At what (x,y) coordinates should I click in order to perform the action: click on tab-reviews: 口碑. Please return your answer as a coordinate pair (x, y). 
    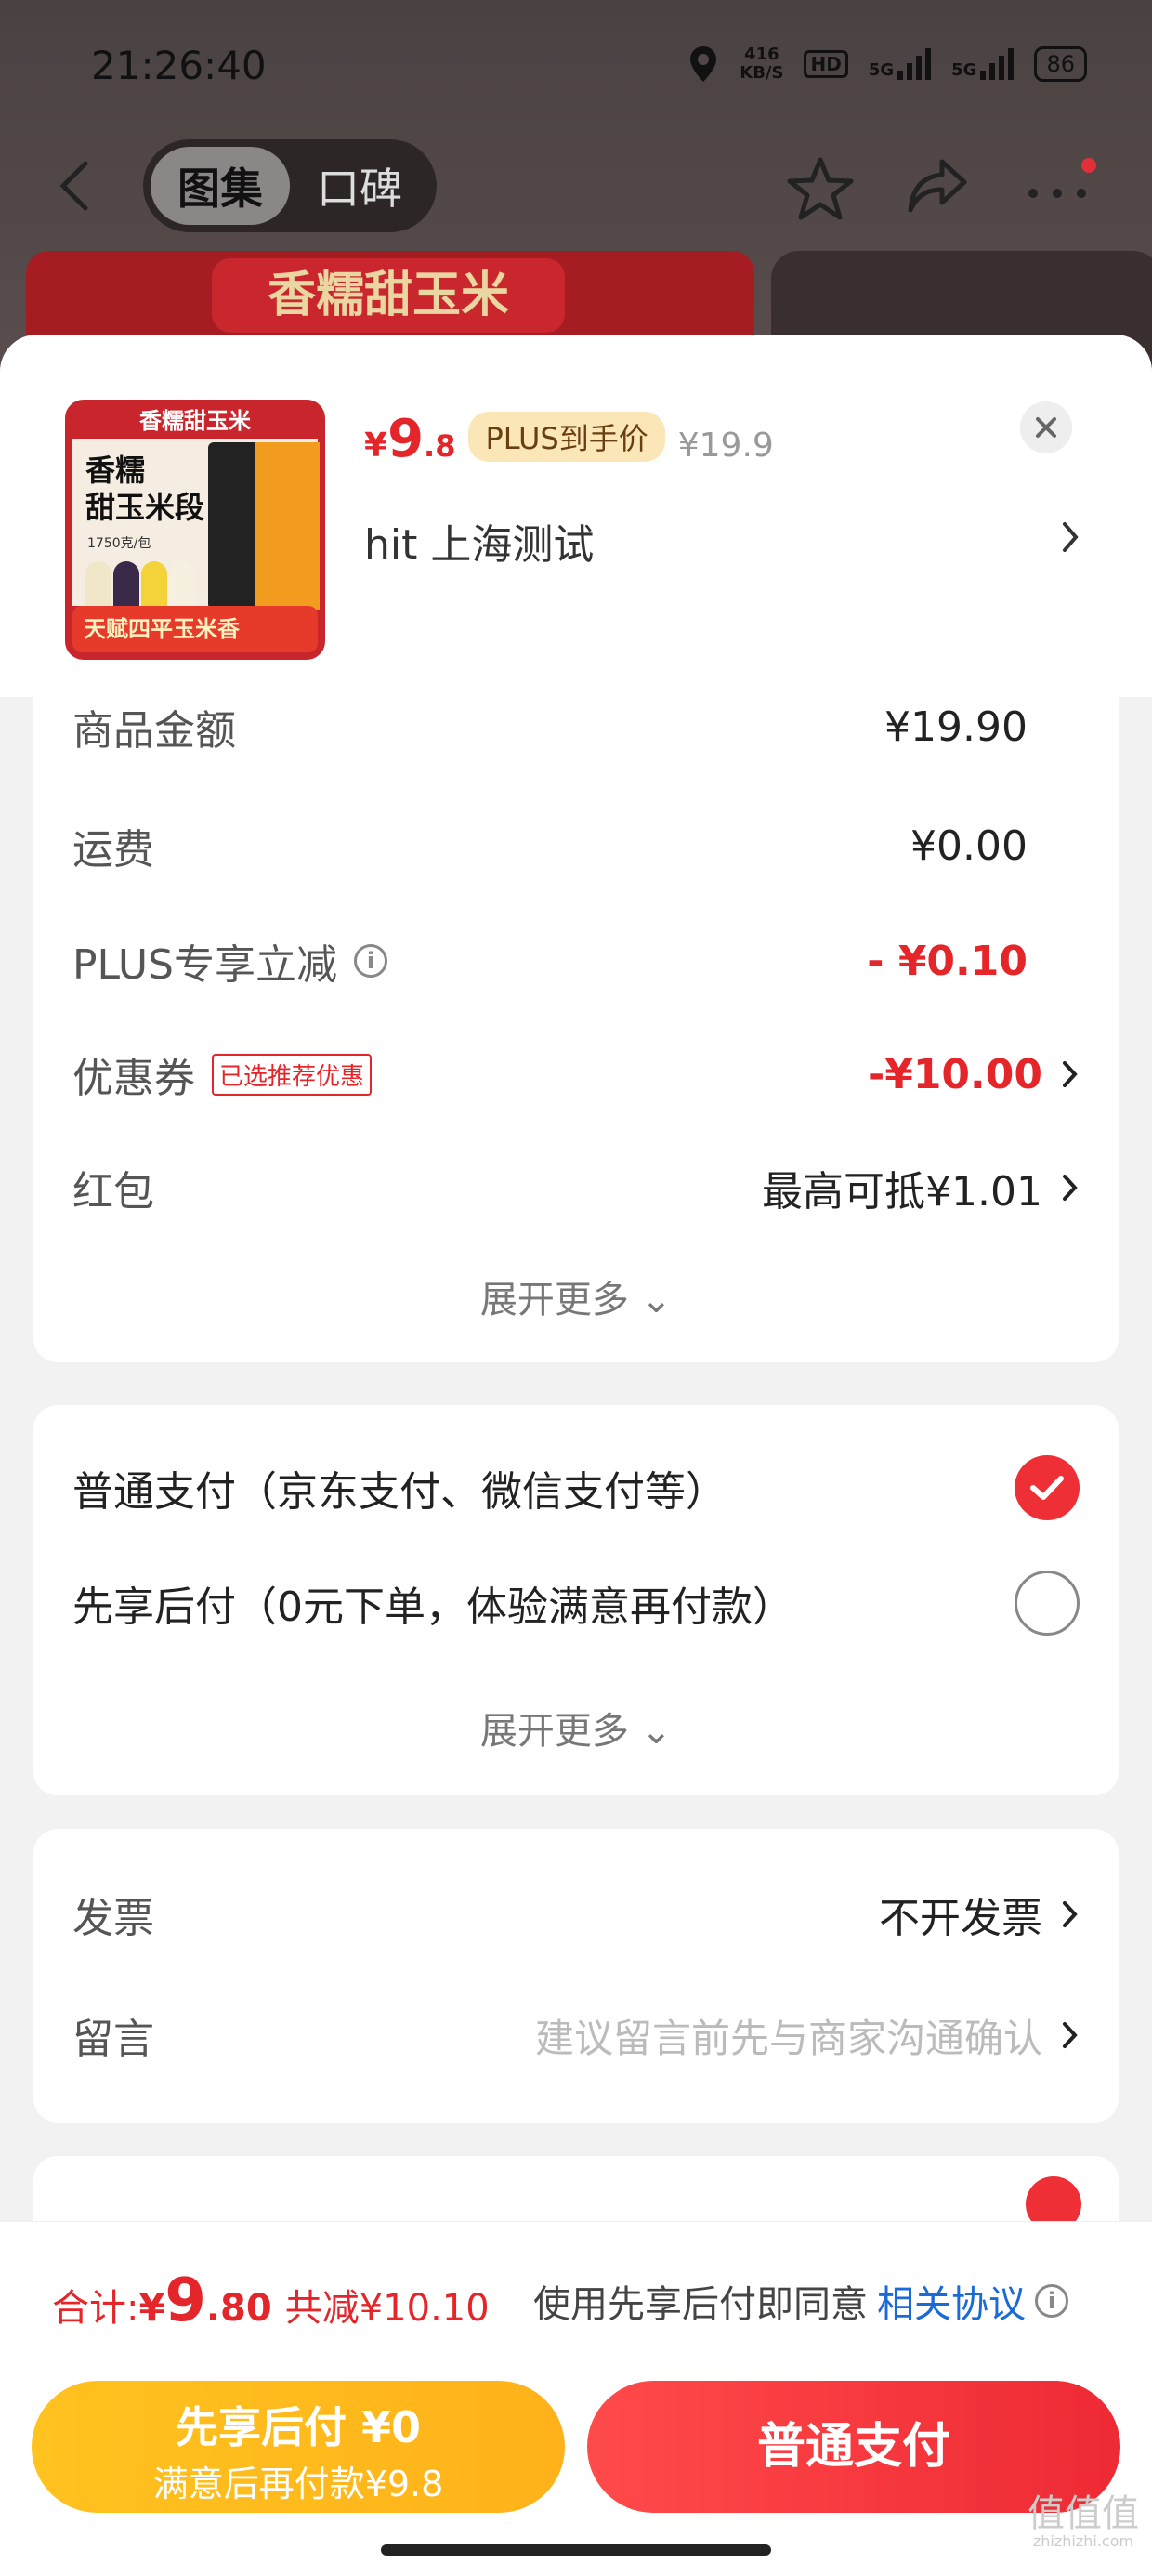
    Looking at the image, I should click on (359, 186).